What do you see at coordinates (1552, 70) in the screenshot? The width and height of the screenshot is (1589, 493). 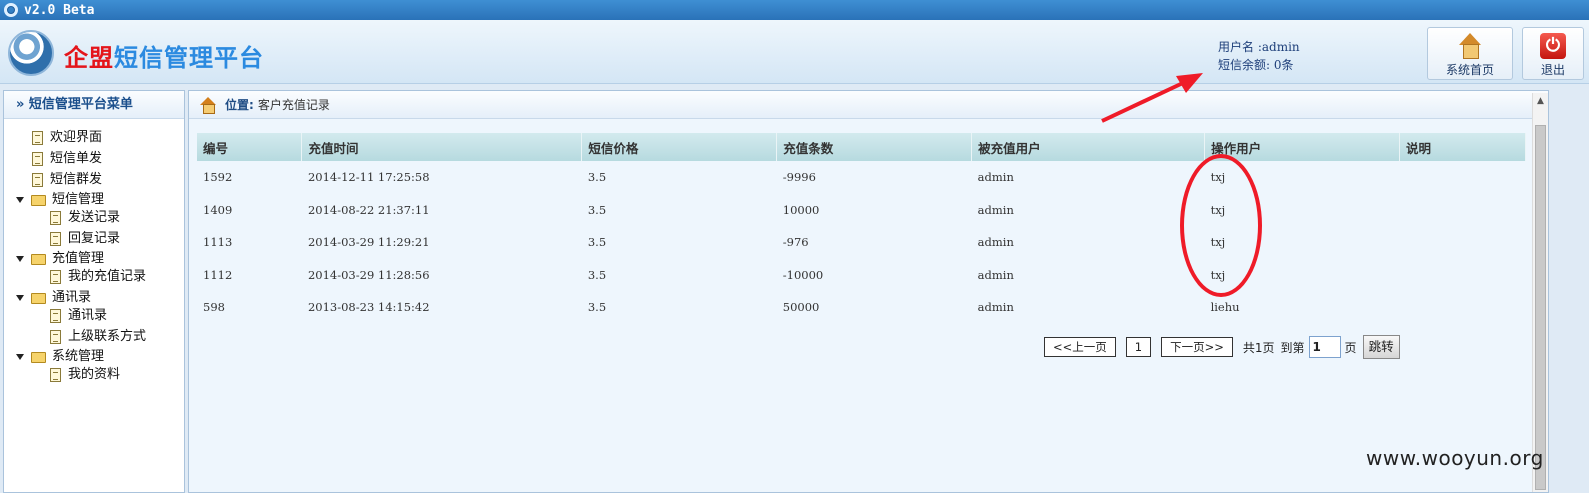 I see `exit-button-label: 退出` at bounding box center [1552, 70].